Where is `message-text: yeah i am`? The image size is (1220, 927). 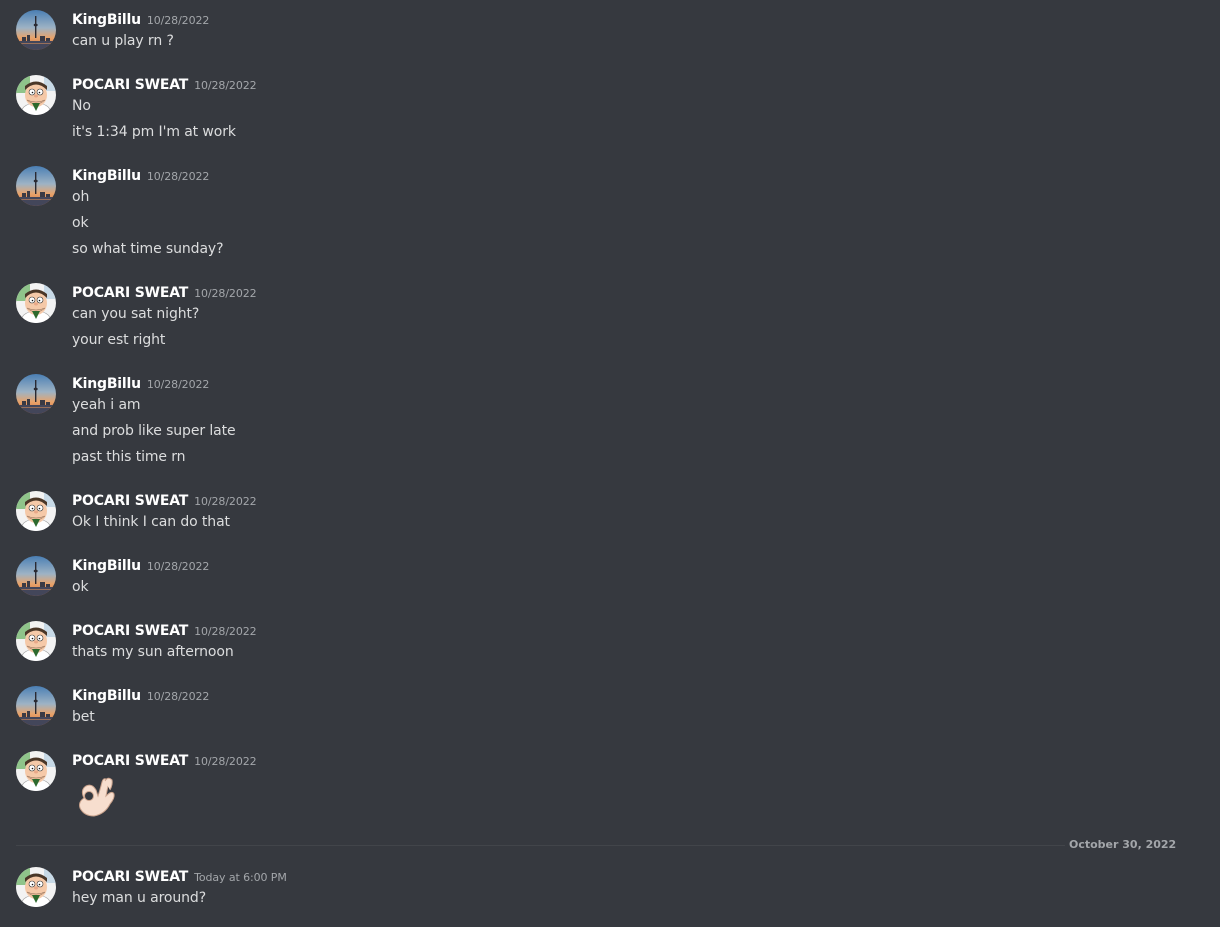
message-text: yeah i am is located at coordinates (106, 405).